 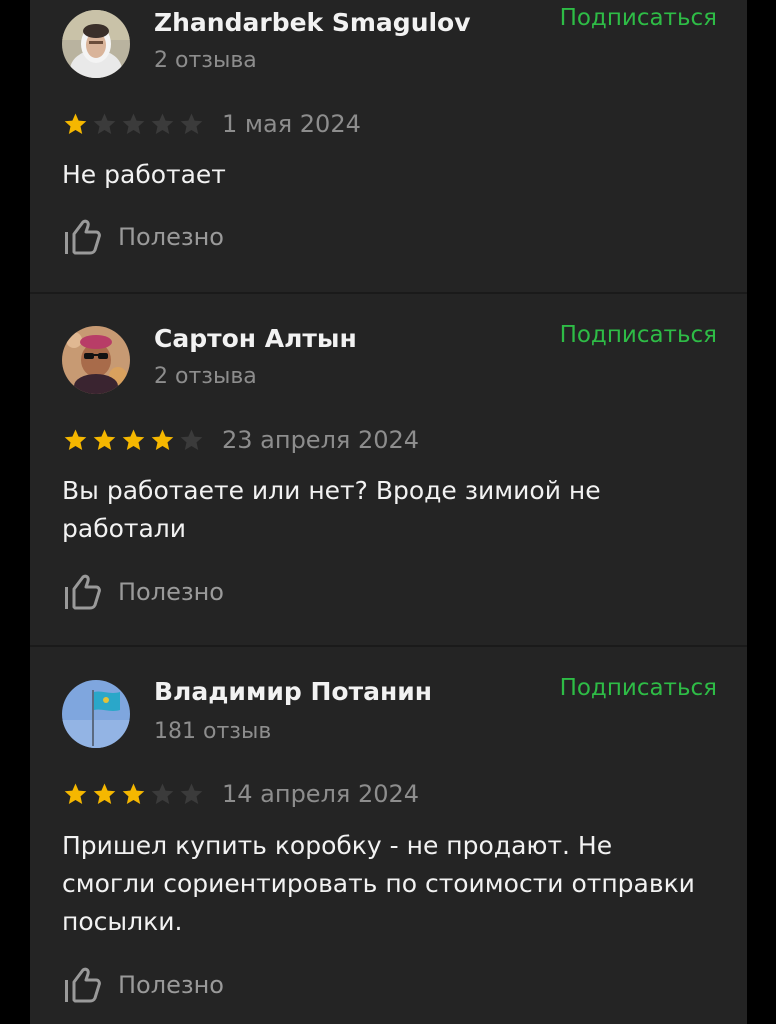 I want to click on author-name: Zhandarbek Smagulov, so click(x=312, y=22).